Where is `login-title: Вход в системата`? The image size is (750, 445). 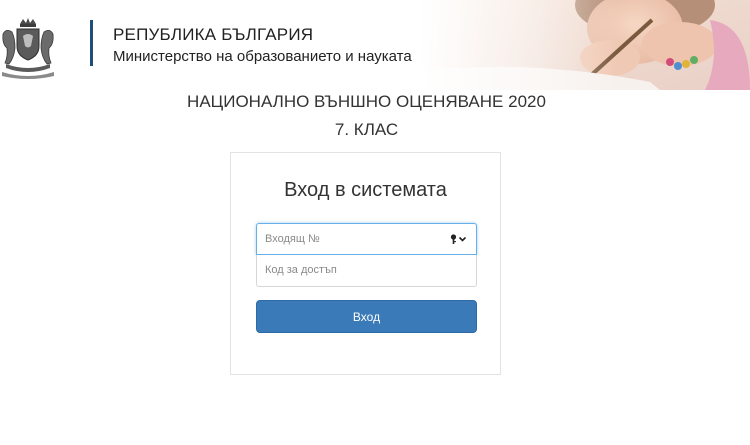
login-title: Вход в системата is located at coordinates (365, 190).